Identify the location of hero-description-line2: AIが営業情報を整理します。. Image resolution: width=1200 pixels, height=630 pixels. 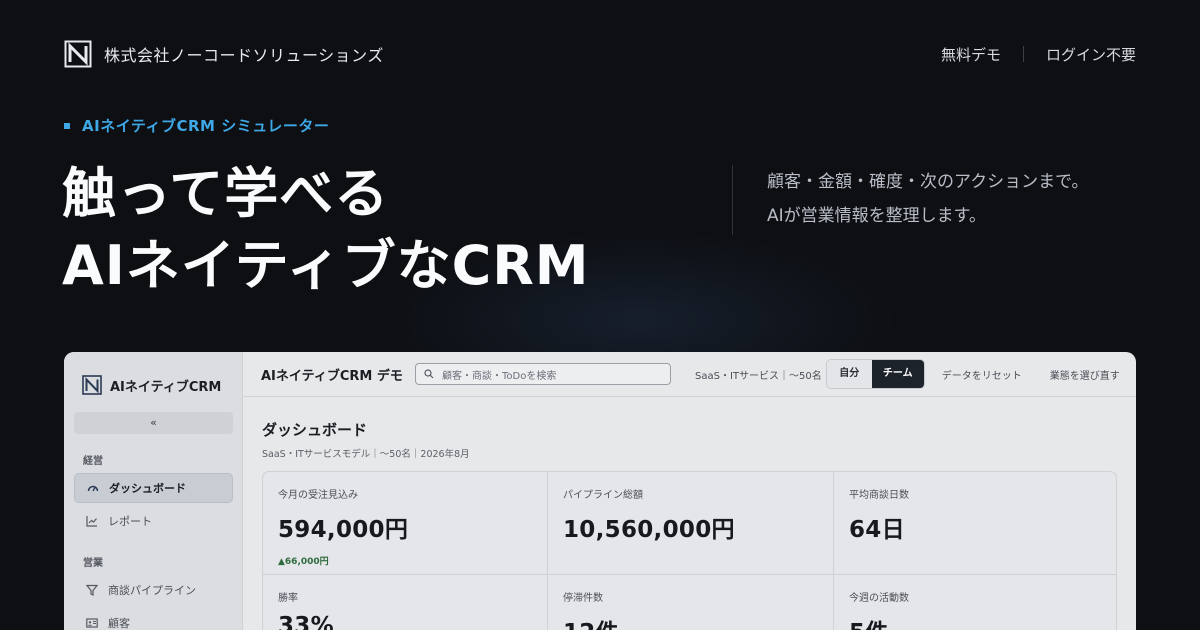
(876, 216).